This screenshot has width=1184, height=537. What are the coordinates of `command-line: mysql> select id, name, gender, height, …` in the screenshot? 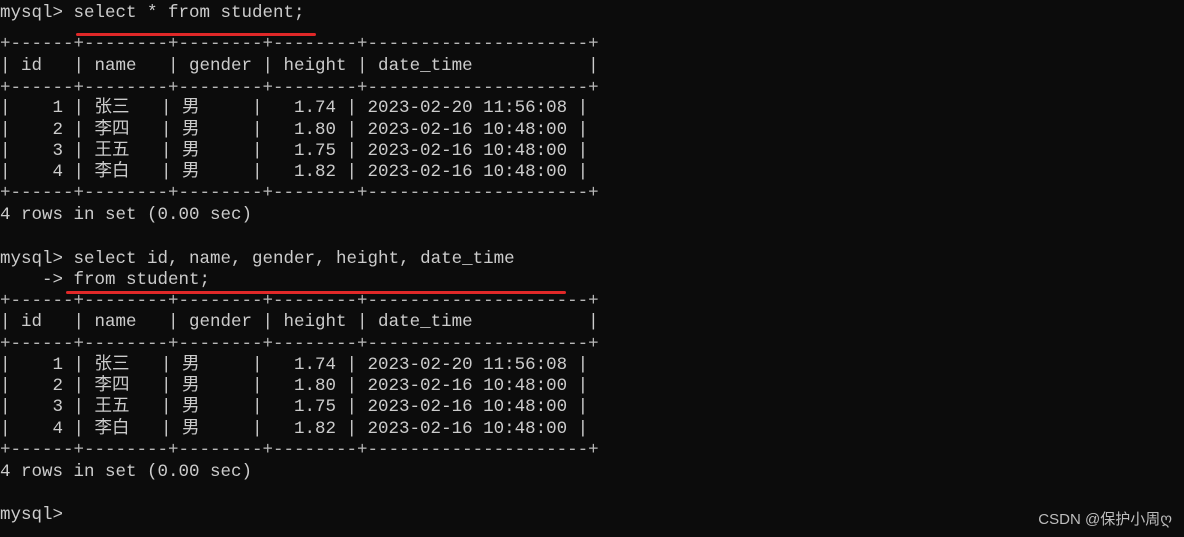 It's located at (257, 259).